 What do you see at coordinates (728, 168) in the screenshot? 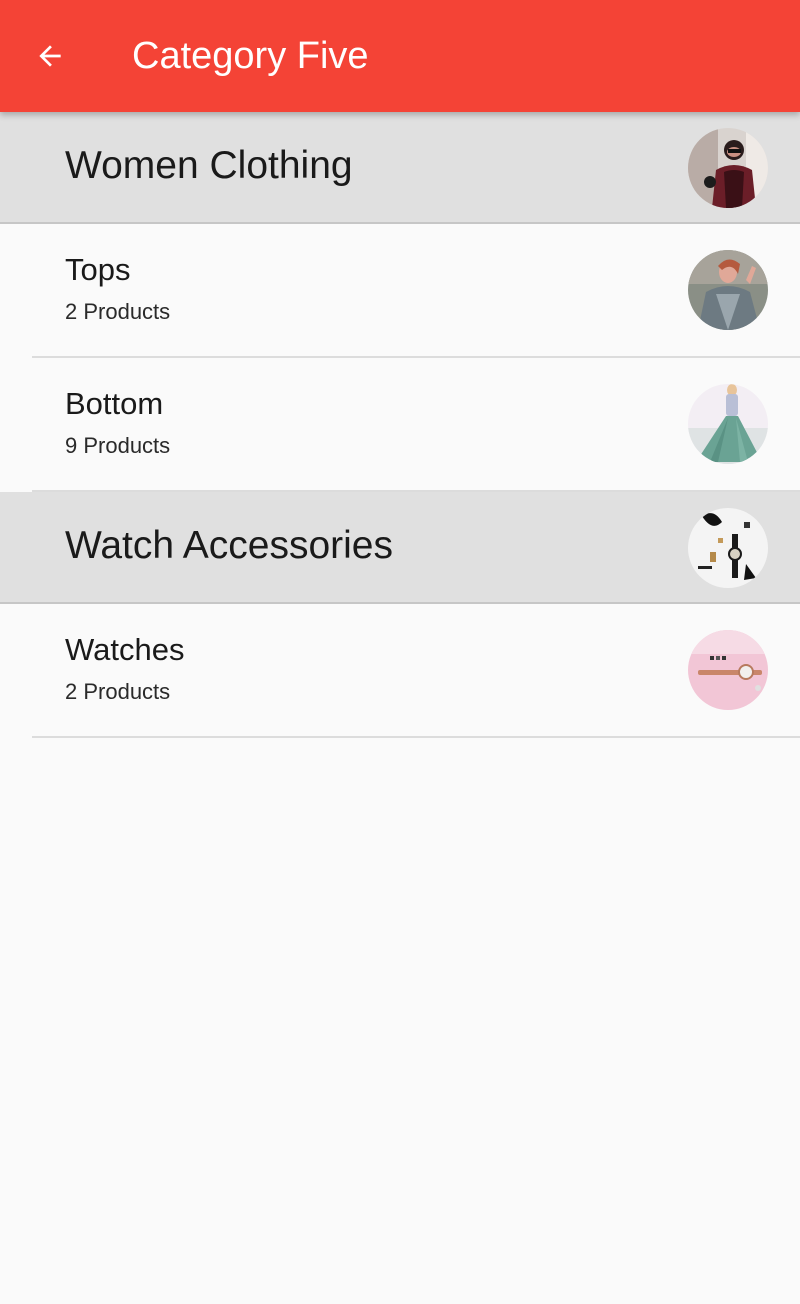
I see `women-clothing-avatar` at bounding box center [728, 168].